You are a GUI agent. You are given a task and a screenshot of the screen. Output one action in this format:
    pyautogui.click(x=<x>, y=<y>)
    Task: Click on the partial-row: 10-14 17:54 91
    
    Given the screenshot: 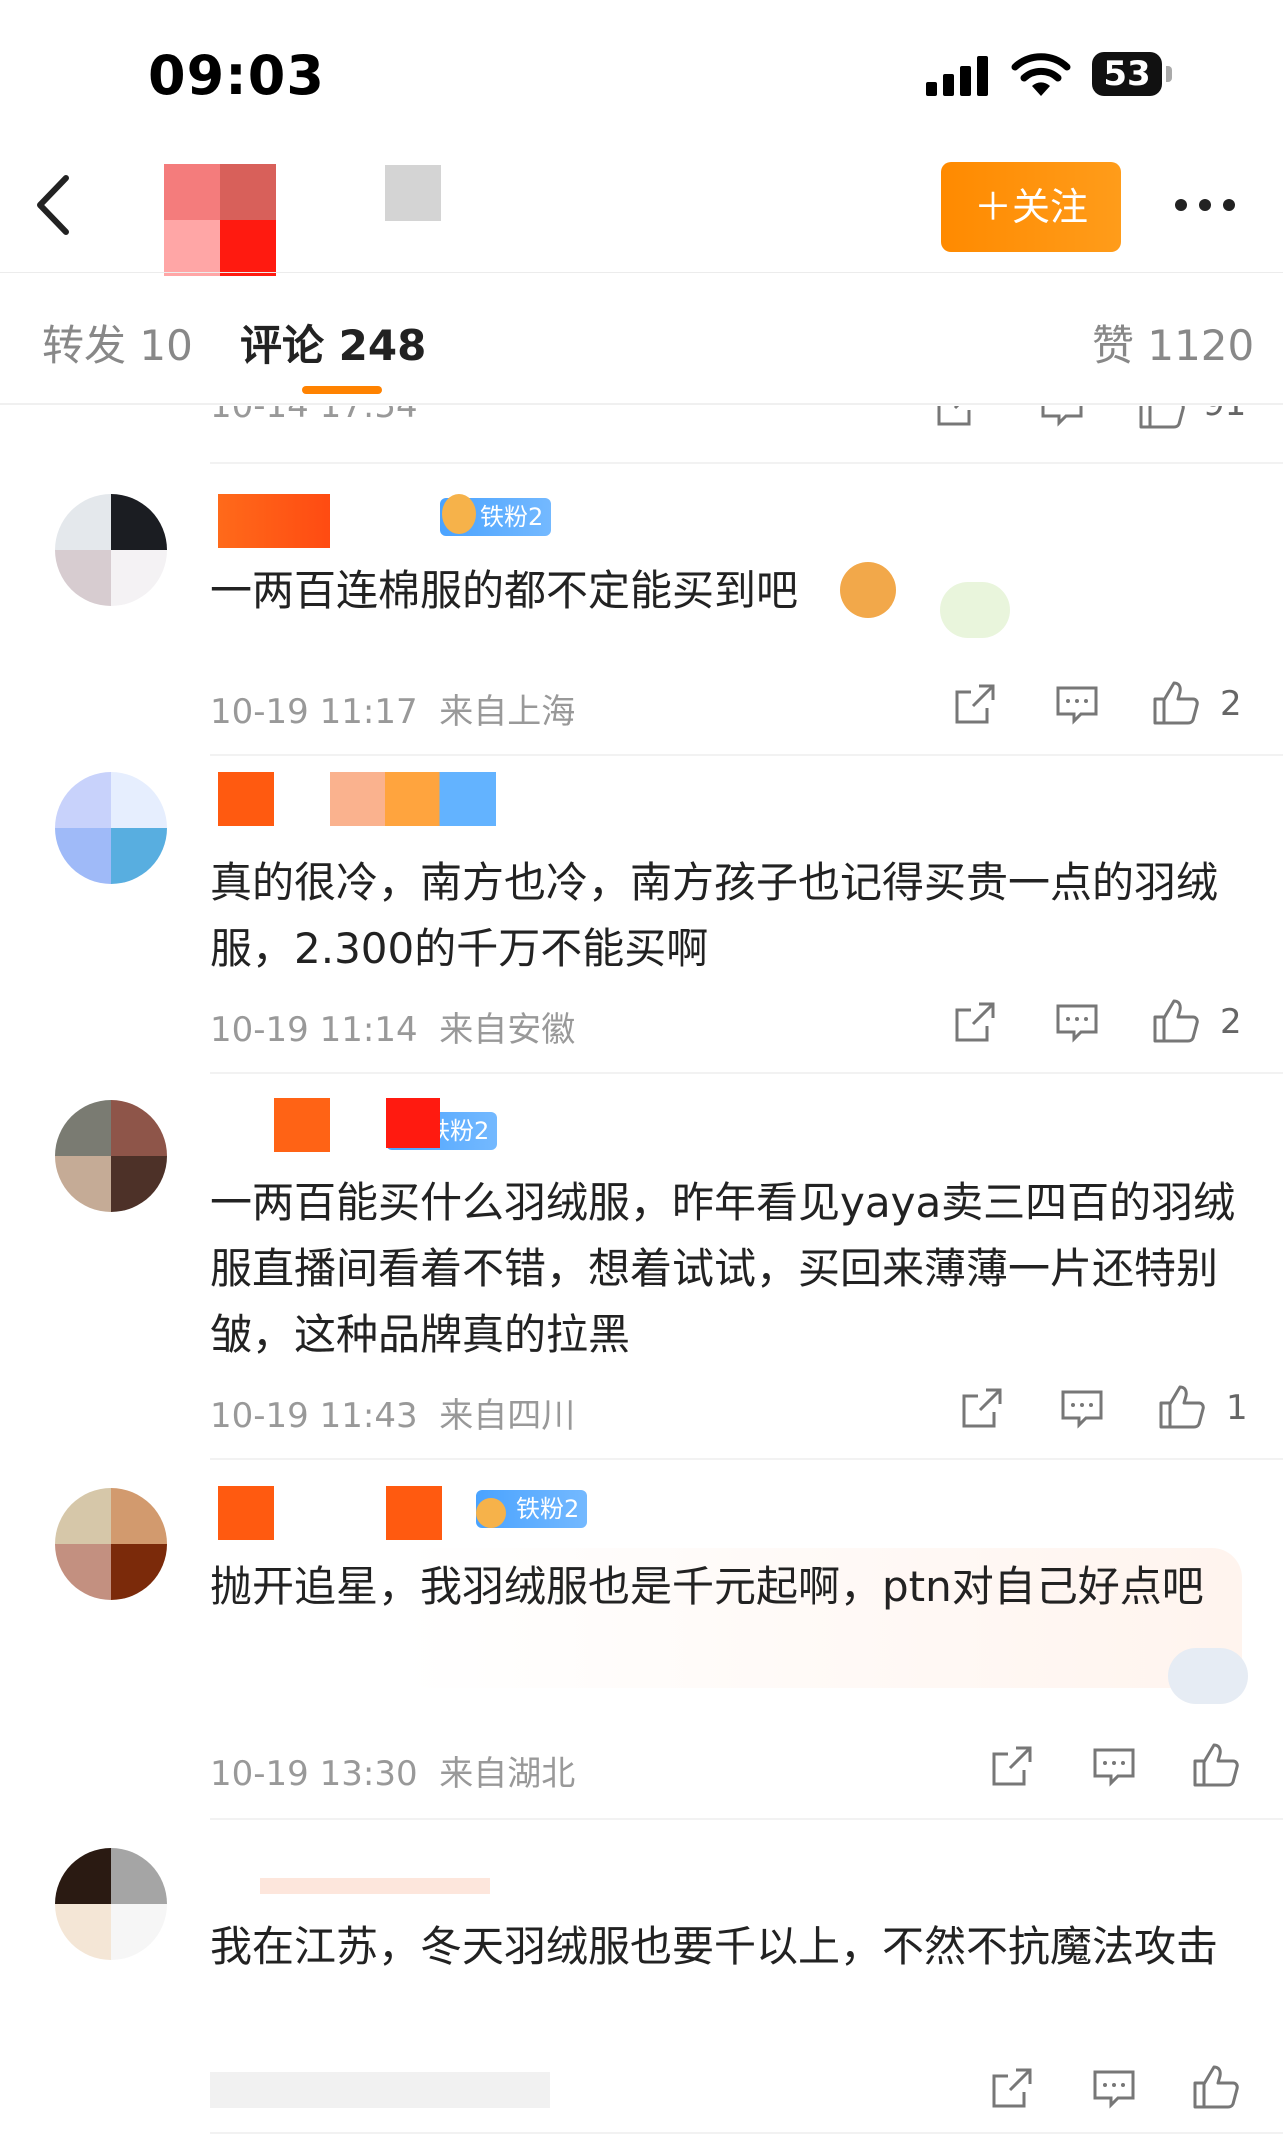 What is the action you would take?
    pyautogui.click(x=641, y=420)
    